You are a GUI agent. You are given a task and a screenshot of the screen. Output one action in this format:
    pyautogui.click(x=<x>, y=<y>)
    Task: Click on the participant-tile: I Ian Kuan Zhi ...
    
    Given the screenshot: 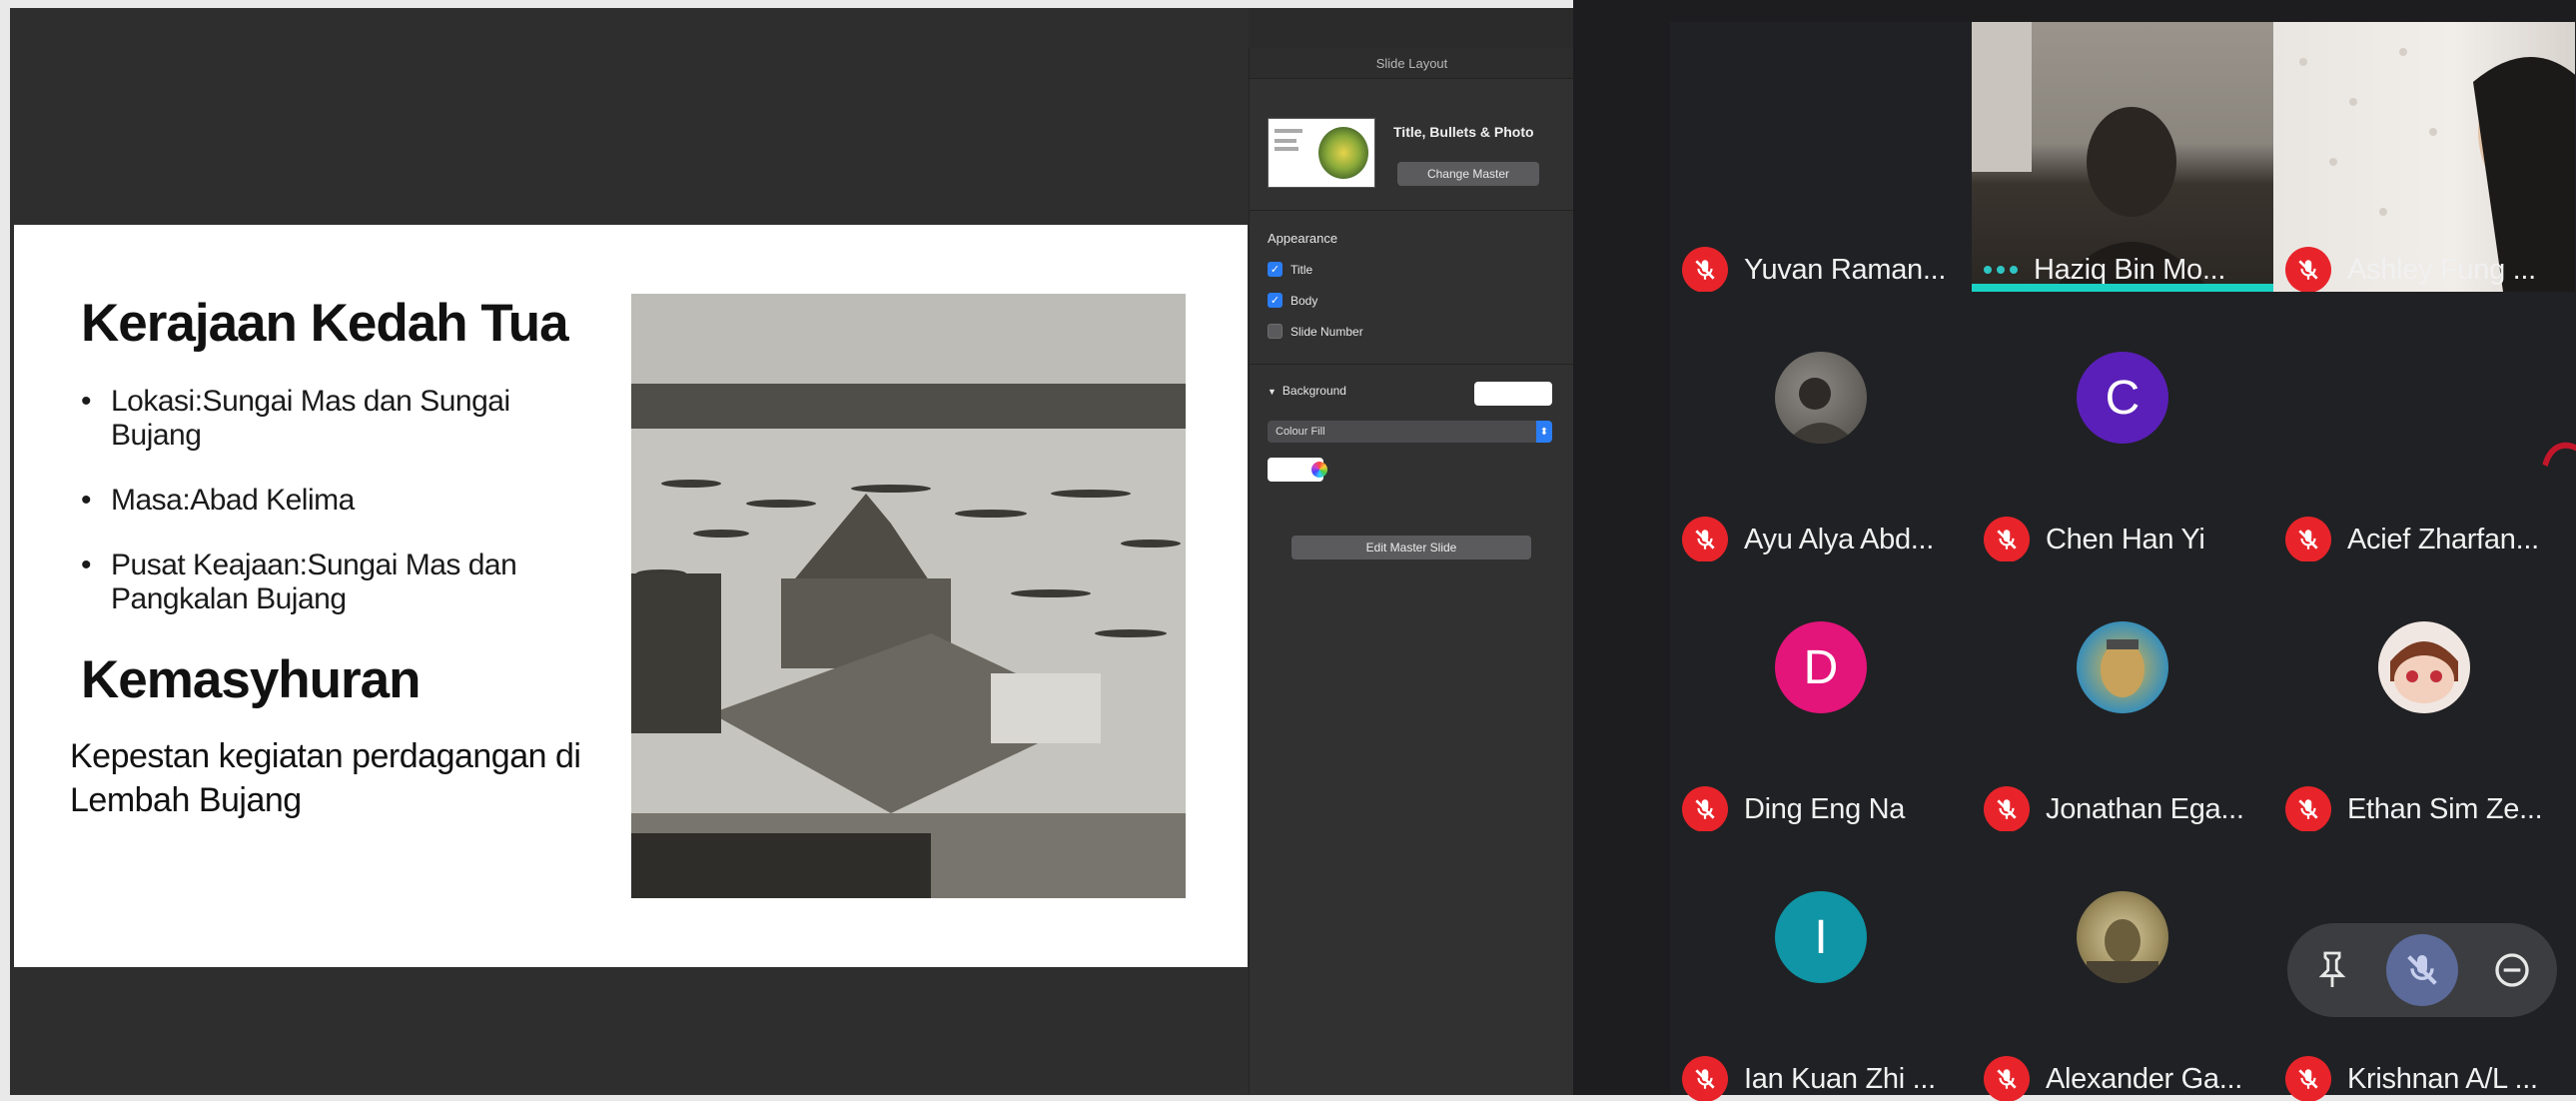 What is the action you would take?
    pyautogui.click(x=1821, y=966)
    